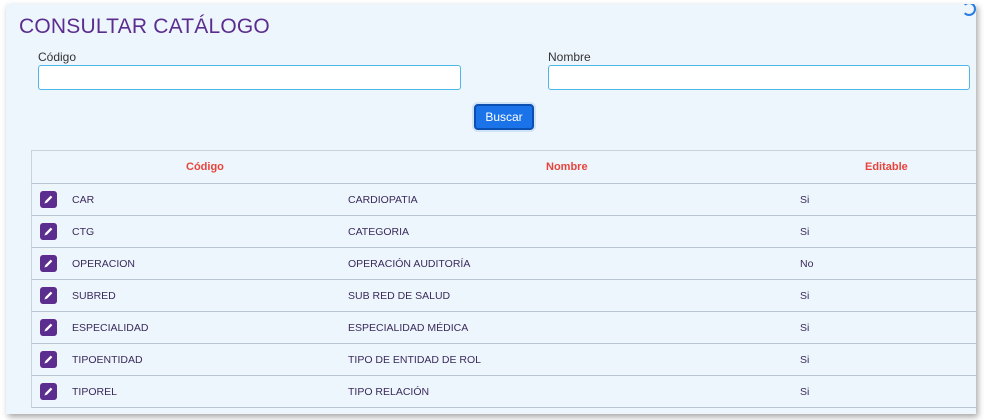 The image size is (984, 420). Describe the element at coordinates (205, 167) in the screenshot. I see `header-codigo: Código` at that location.